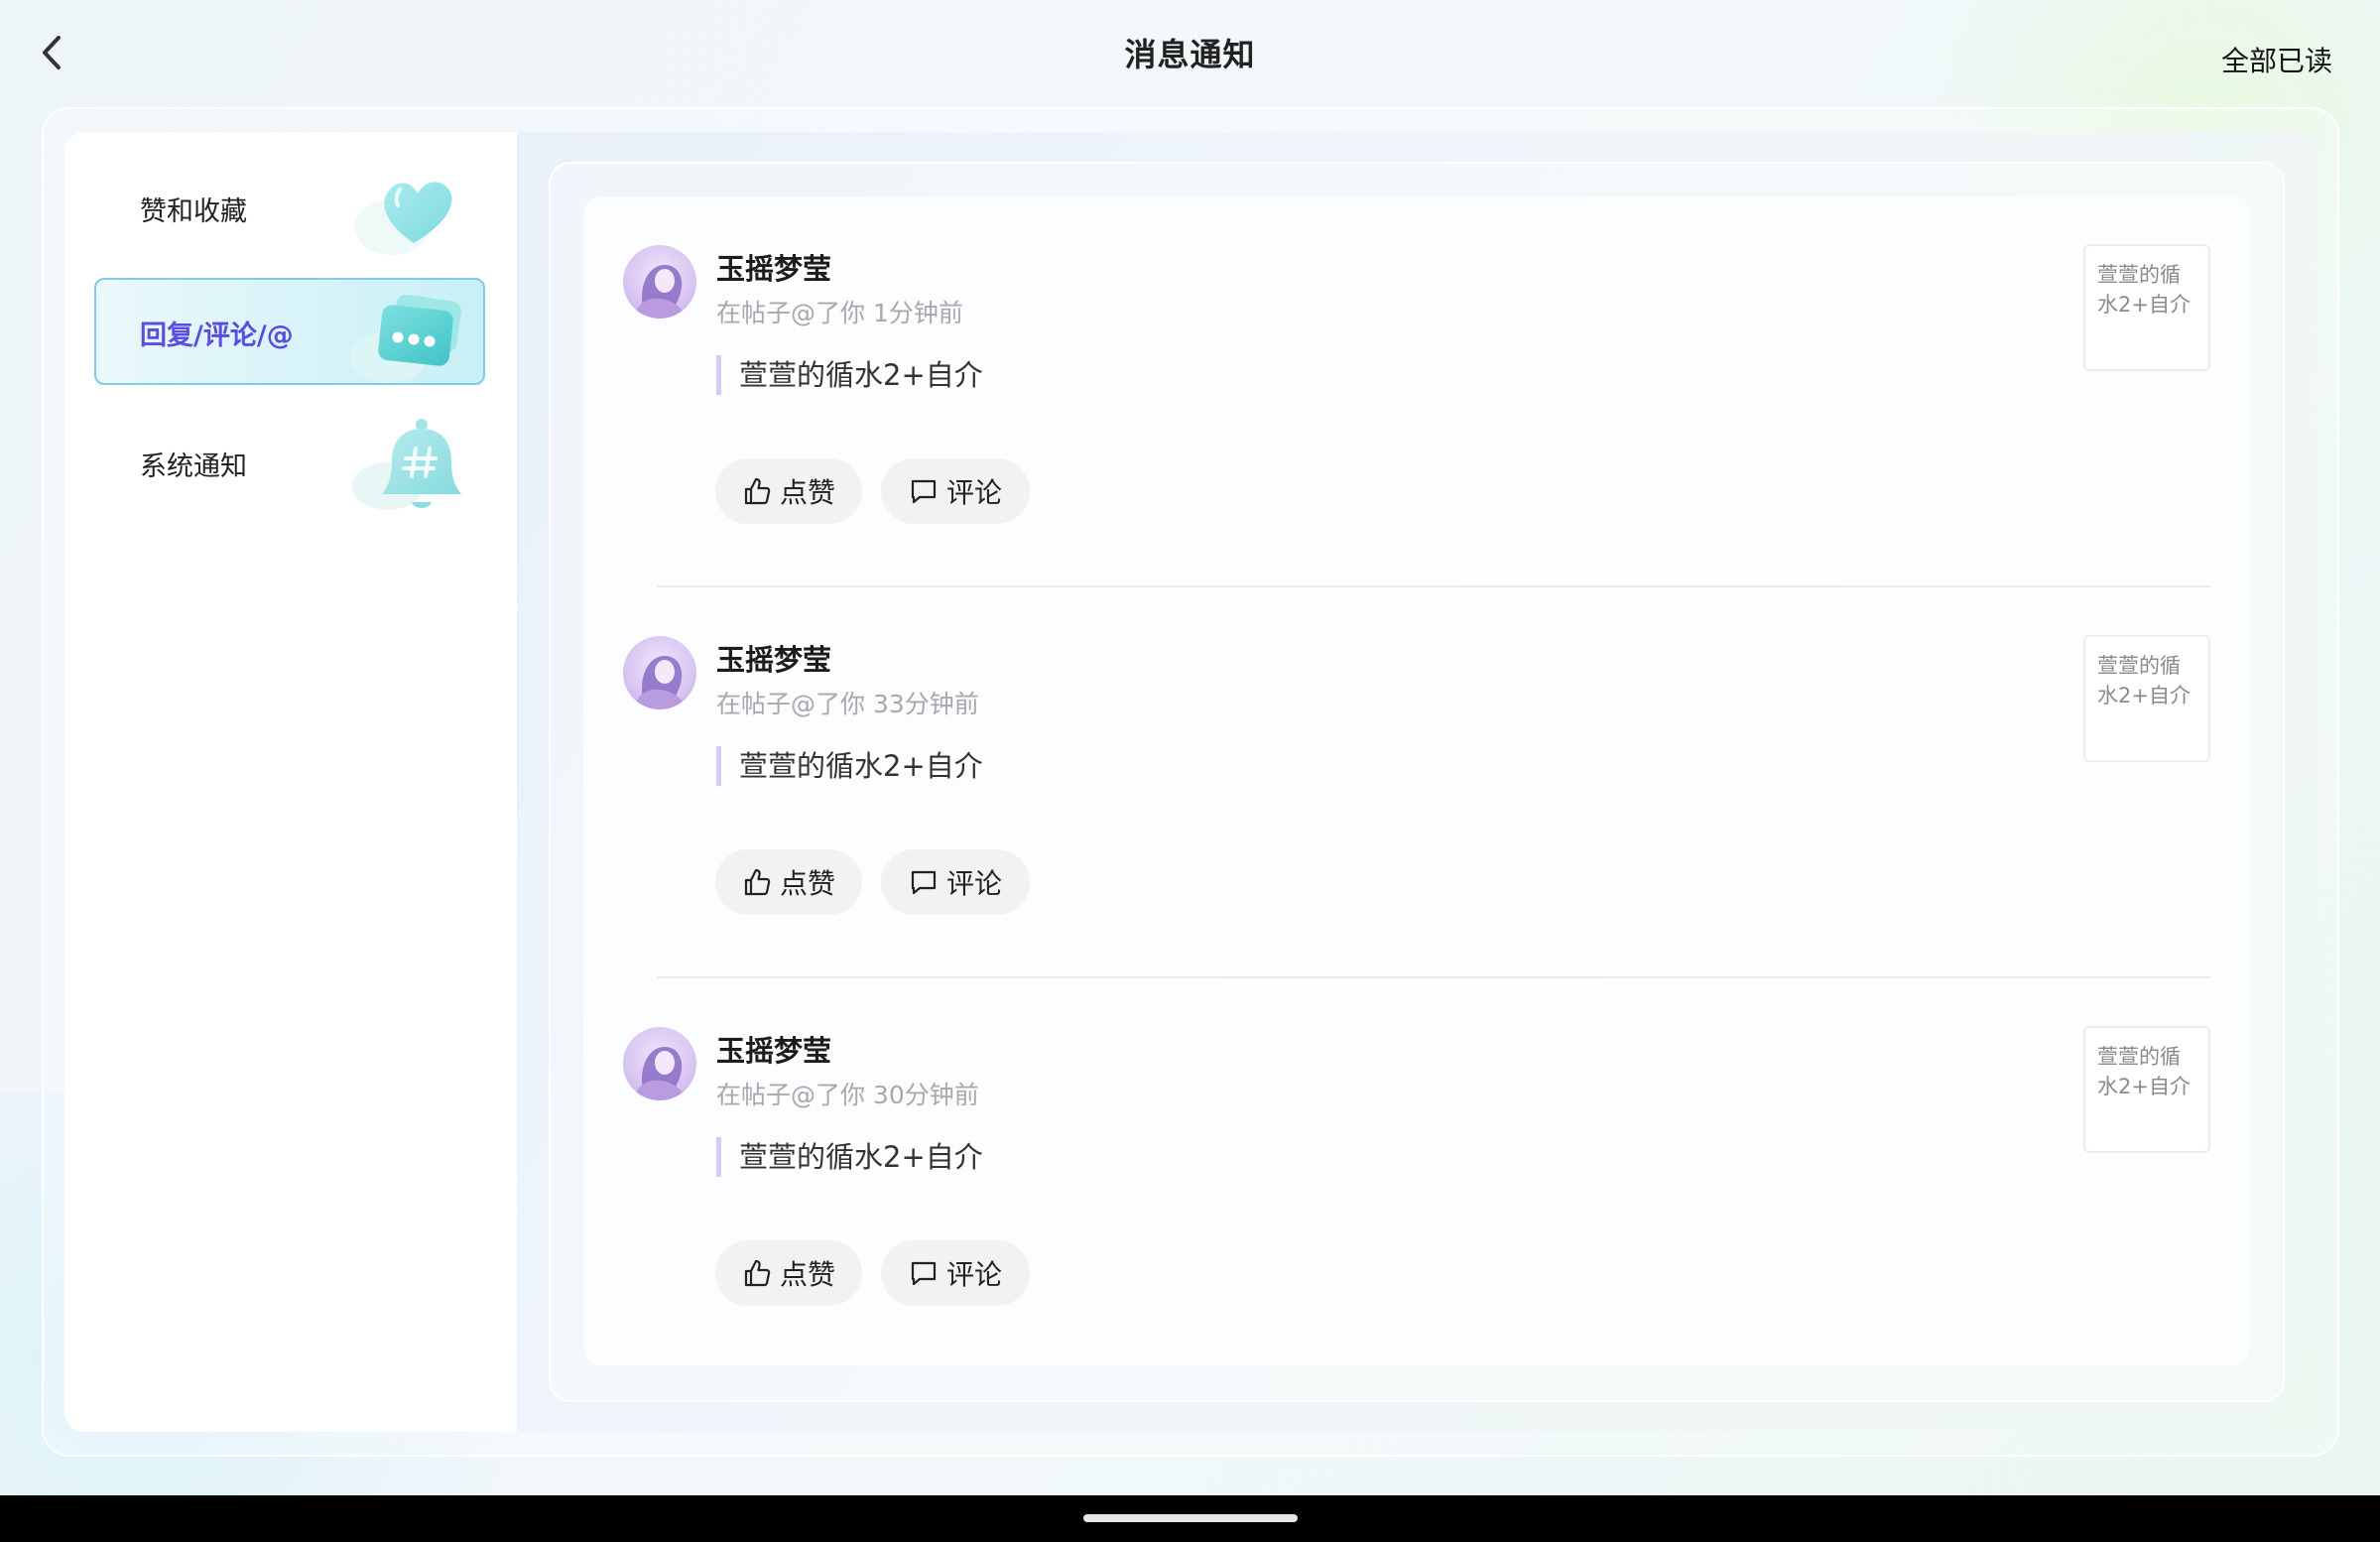 This screenshot has width=2380, height=1542. I want to click on sidebar-item-replies: 回复/评论/@, so click(289, 331).